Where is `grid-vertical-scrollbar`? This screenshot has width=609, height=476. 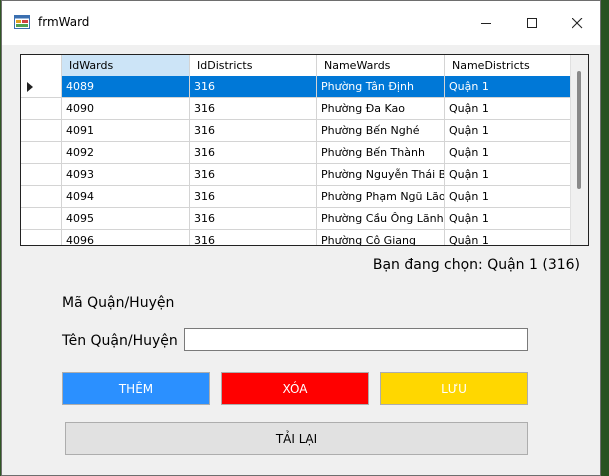 grid-vertical-scrollbar is located at coordinates (579, 150).